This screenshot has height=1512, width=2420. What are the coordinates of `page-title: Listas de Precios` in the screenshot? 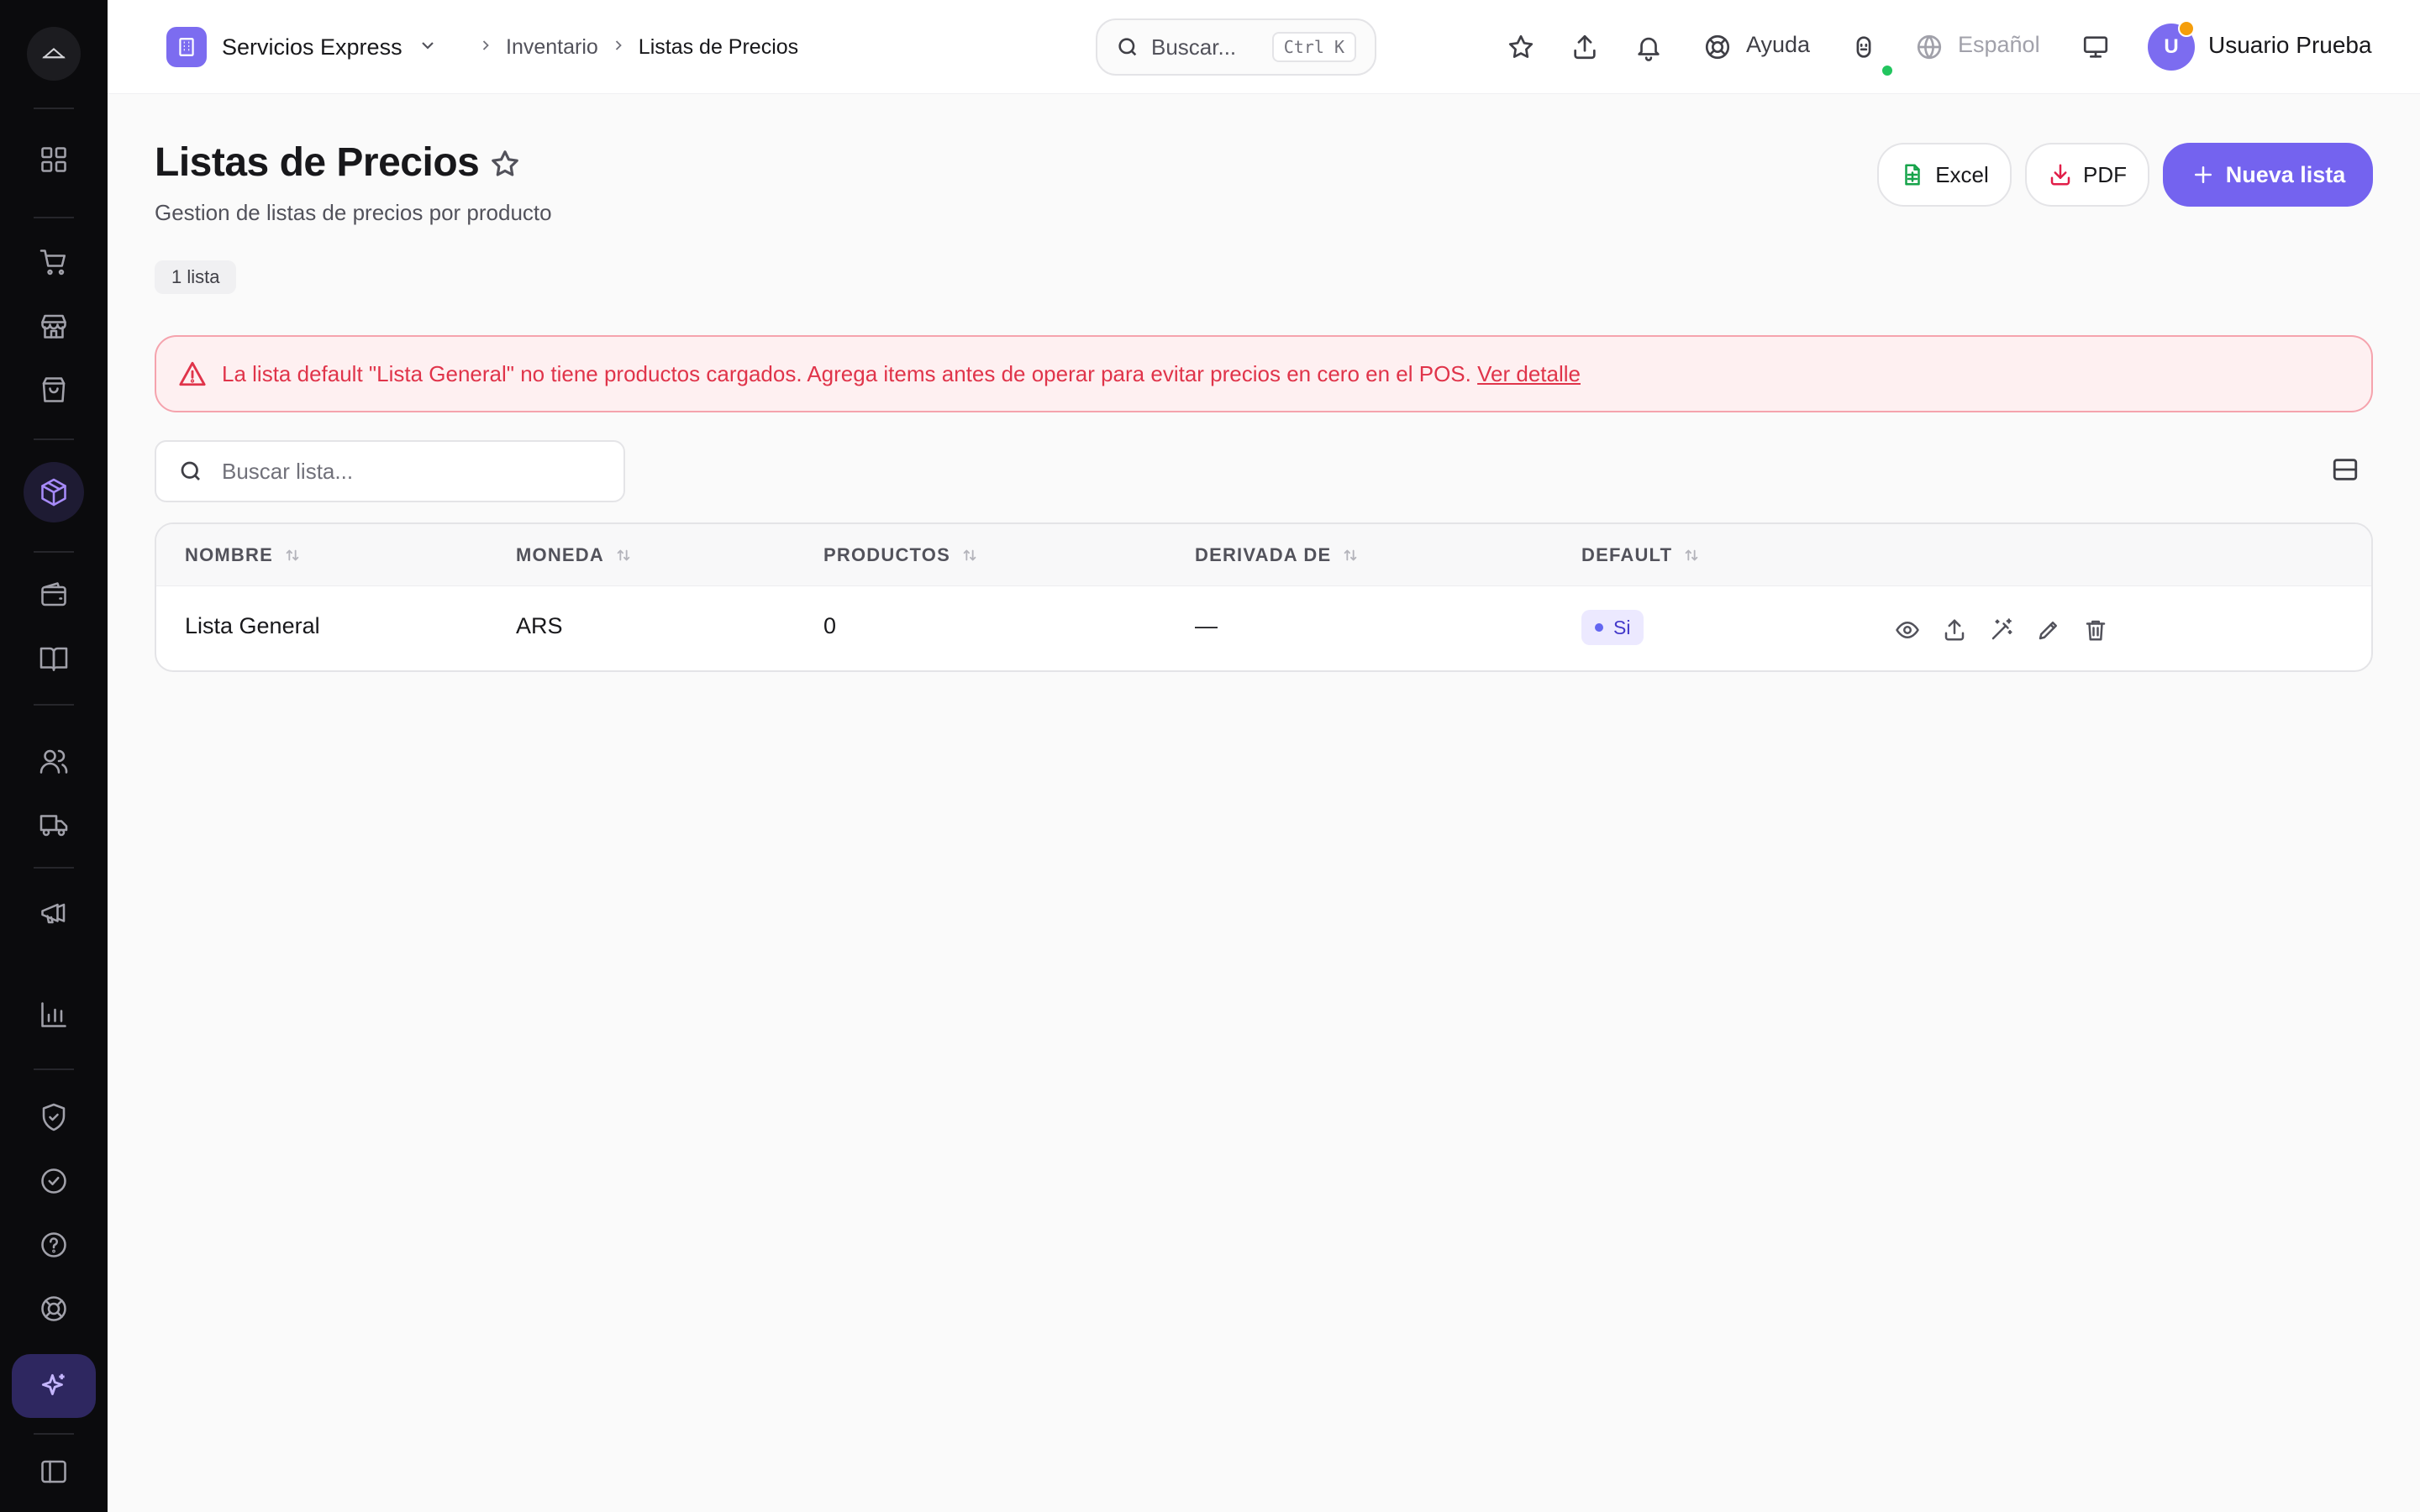 It's located at (317, 162).